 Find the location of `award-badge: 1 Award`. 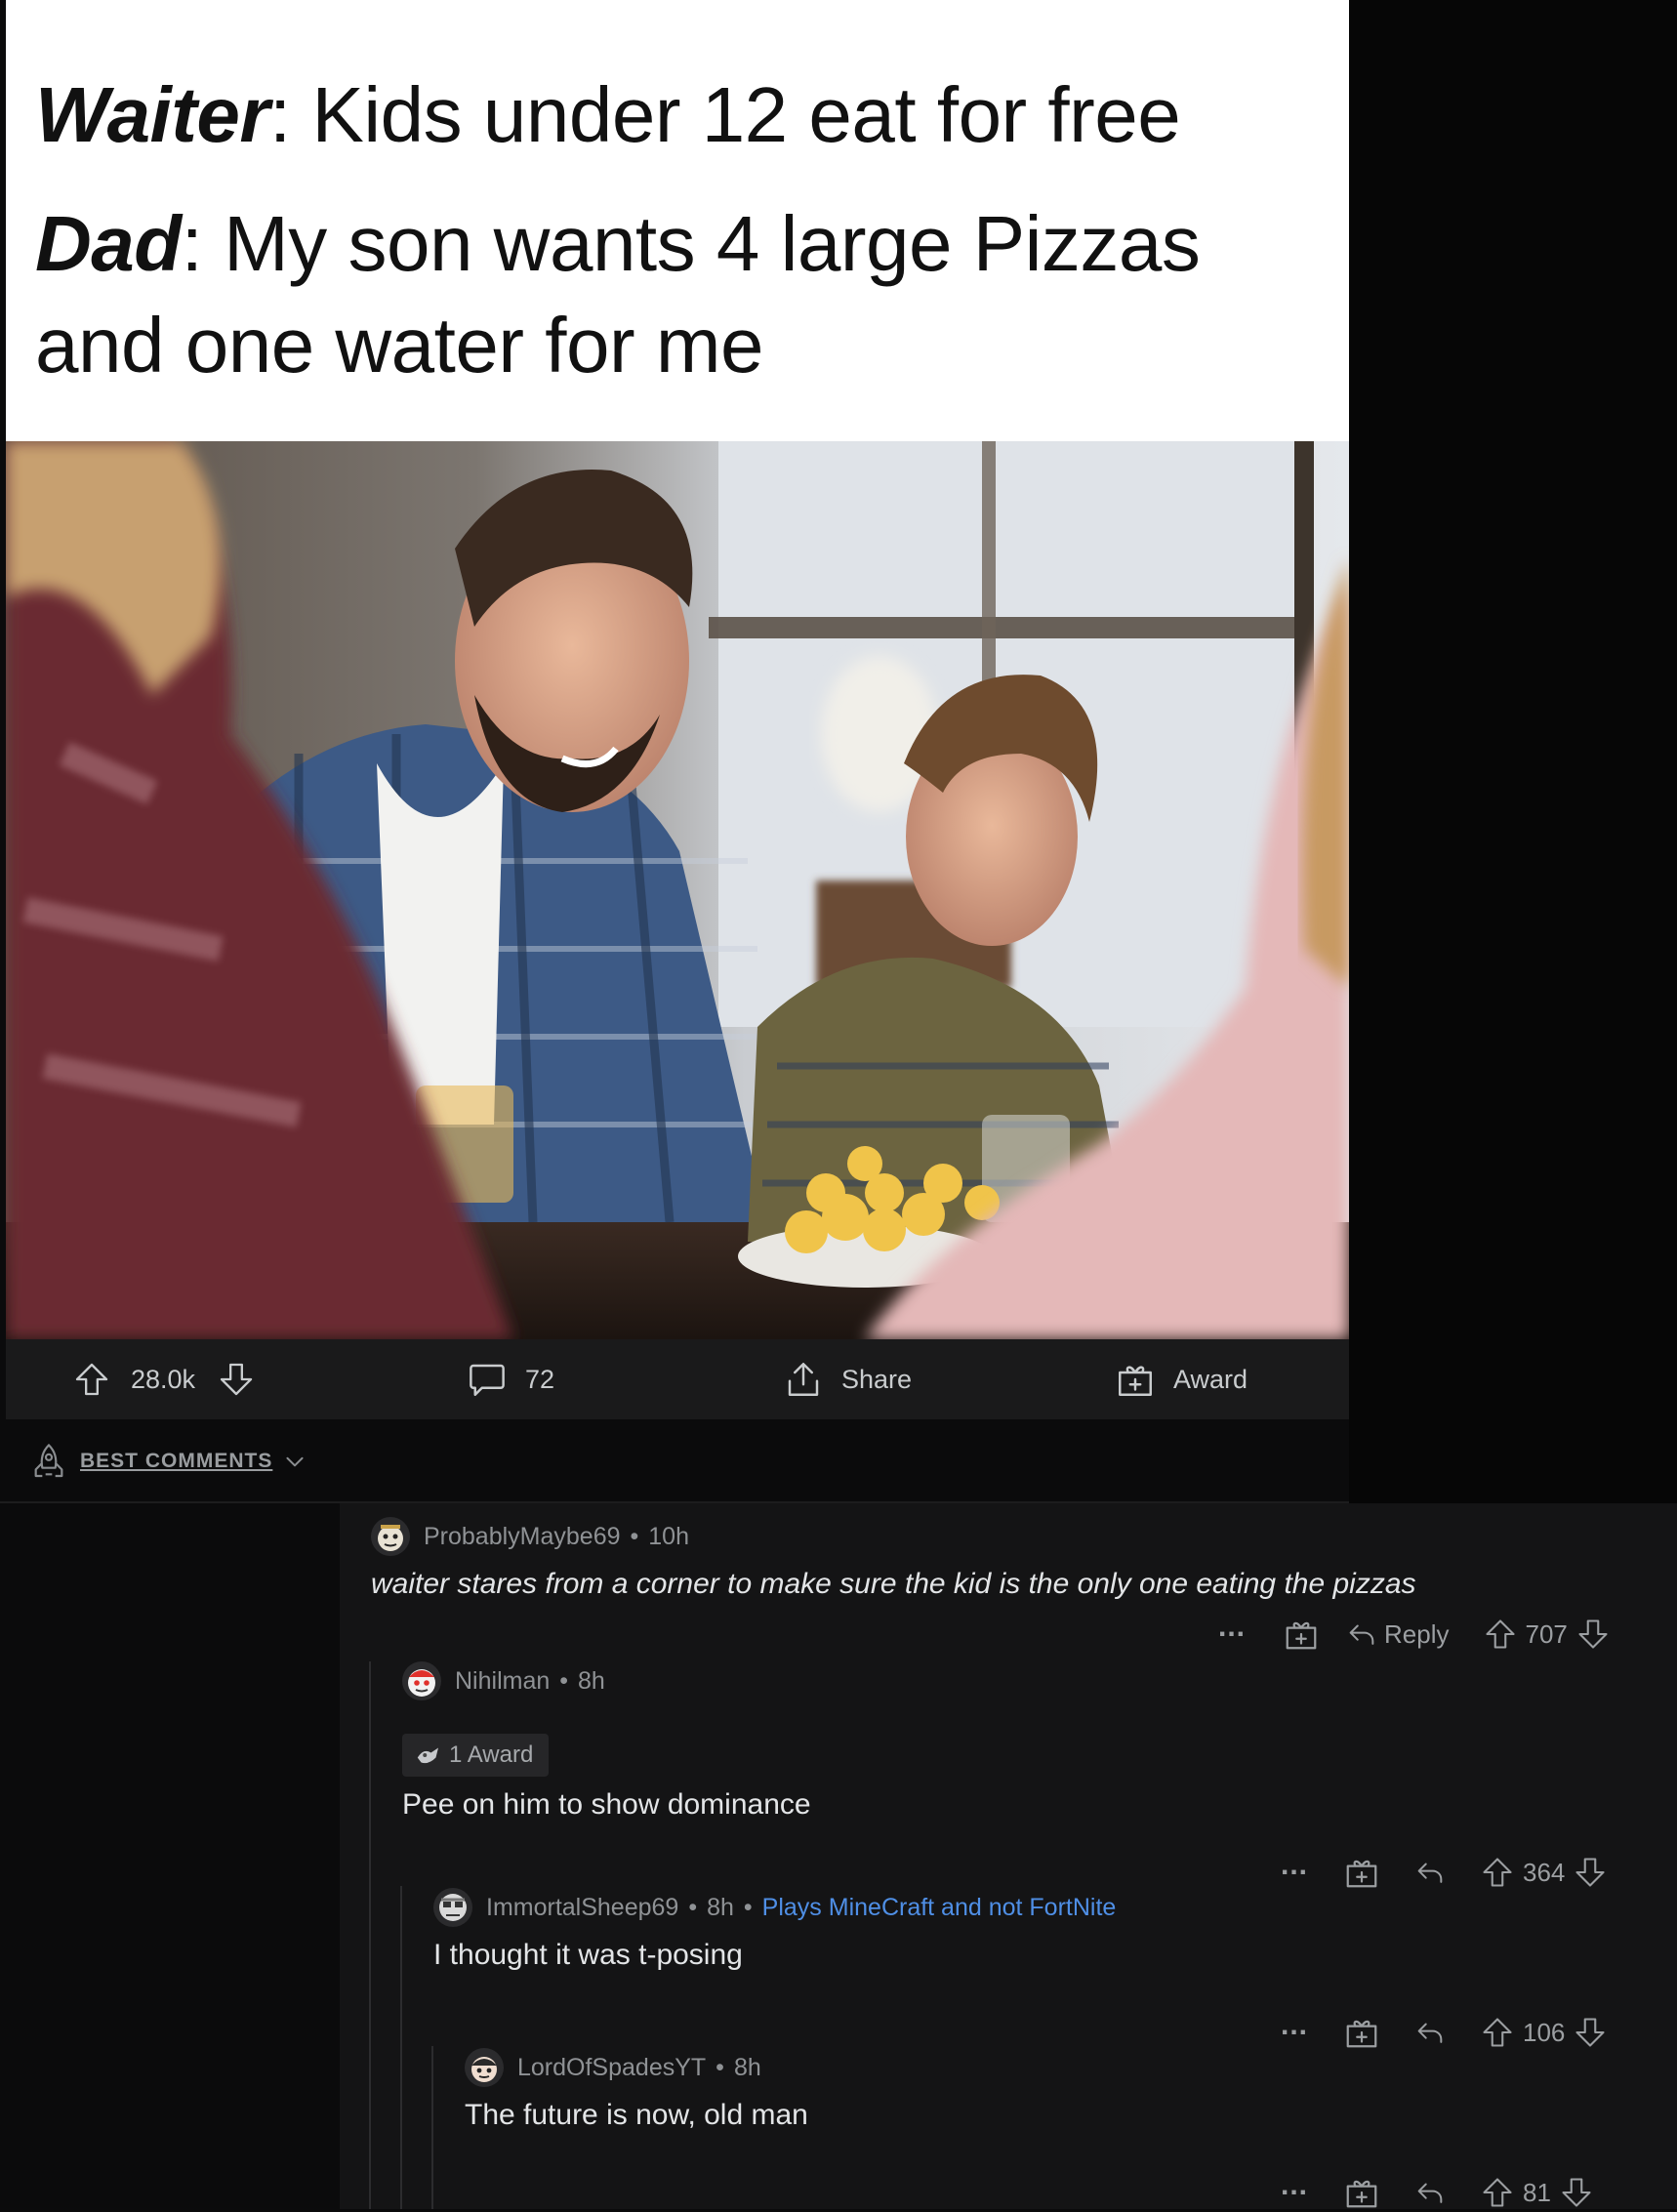

award-badge: 1 Award is located at coordinates (476, 1755).